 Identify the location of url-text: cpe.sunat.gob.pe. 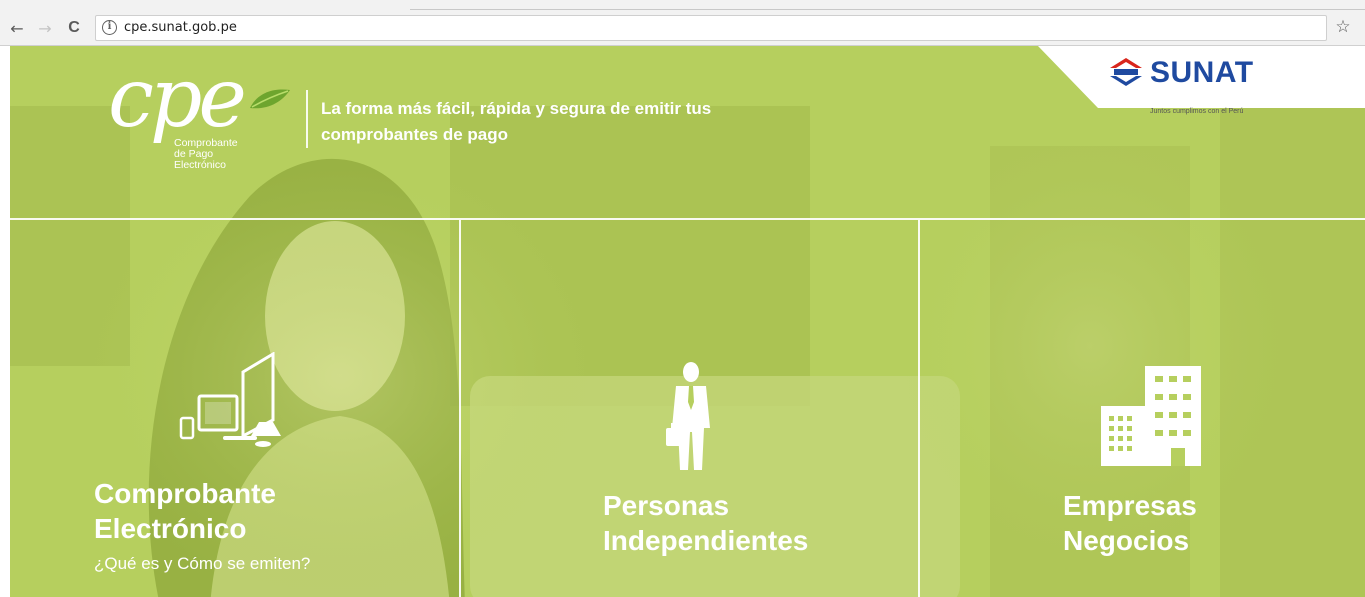
(180, 27).